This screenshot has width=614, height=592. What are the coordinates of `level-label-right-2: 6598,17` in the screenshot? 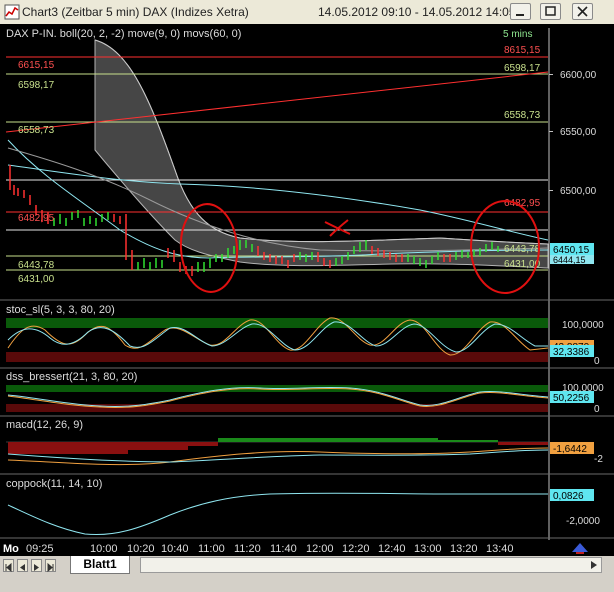 It's located at (522, 68).